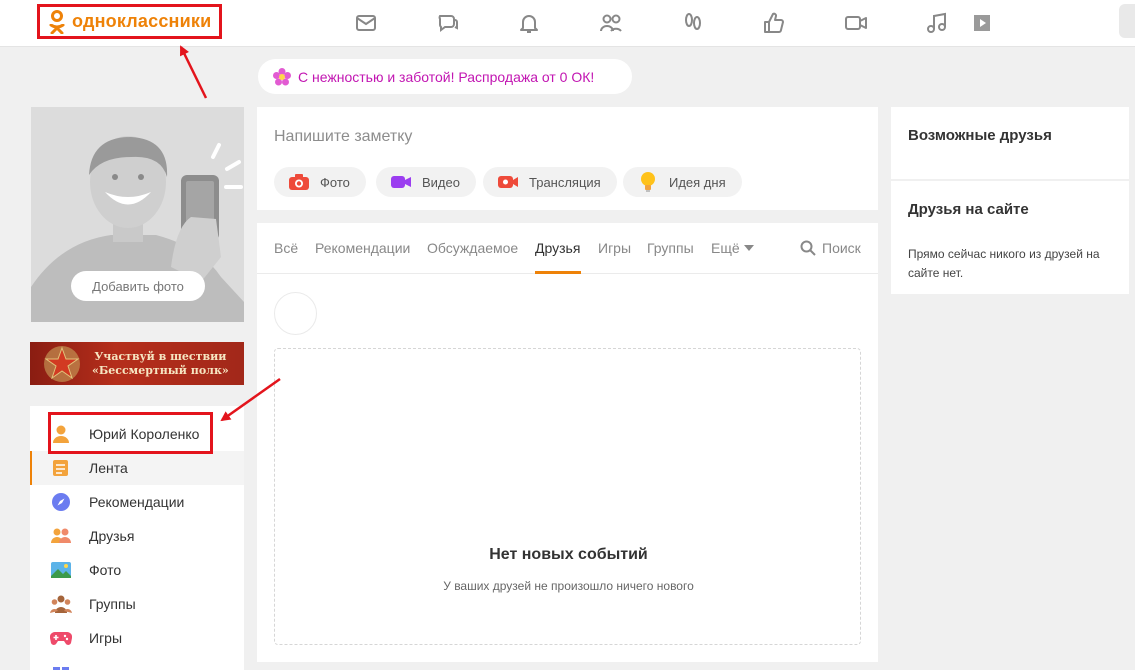  Describe the element at coordinates (366, 23) in the screenshot. I see `messages-icon` at that location.